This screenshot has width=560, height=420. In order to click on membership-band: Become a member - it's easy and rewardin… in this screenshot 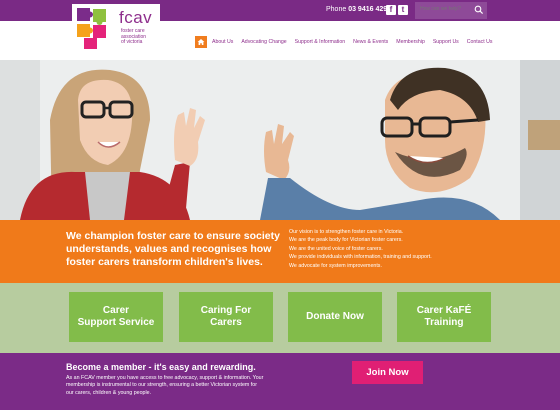, I will do `click(280, 381)`.